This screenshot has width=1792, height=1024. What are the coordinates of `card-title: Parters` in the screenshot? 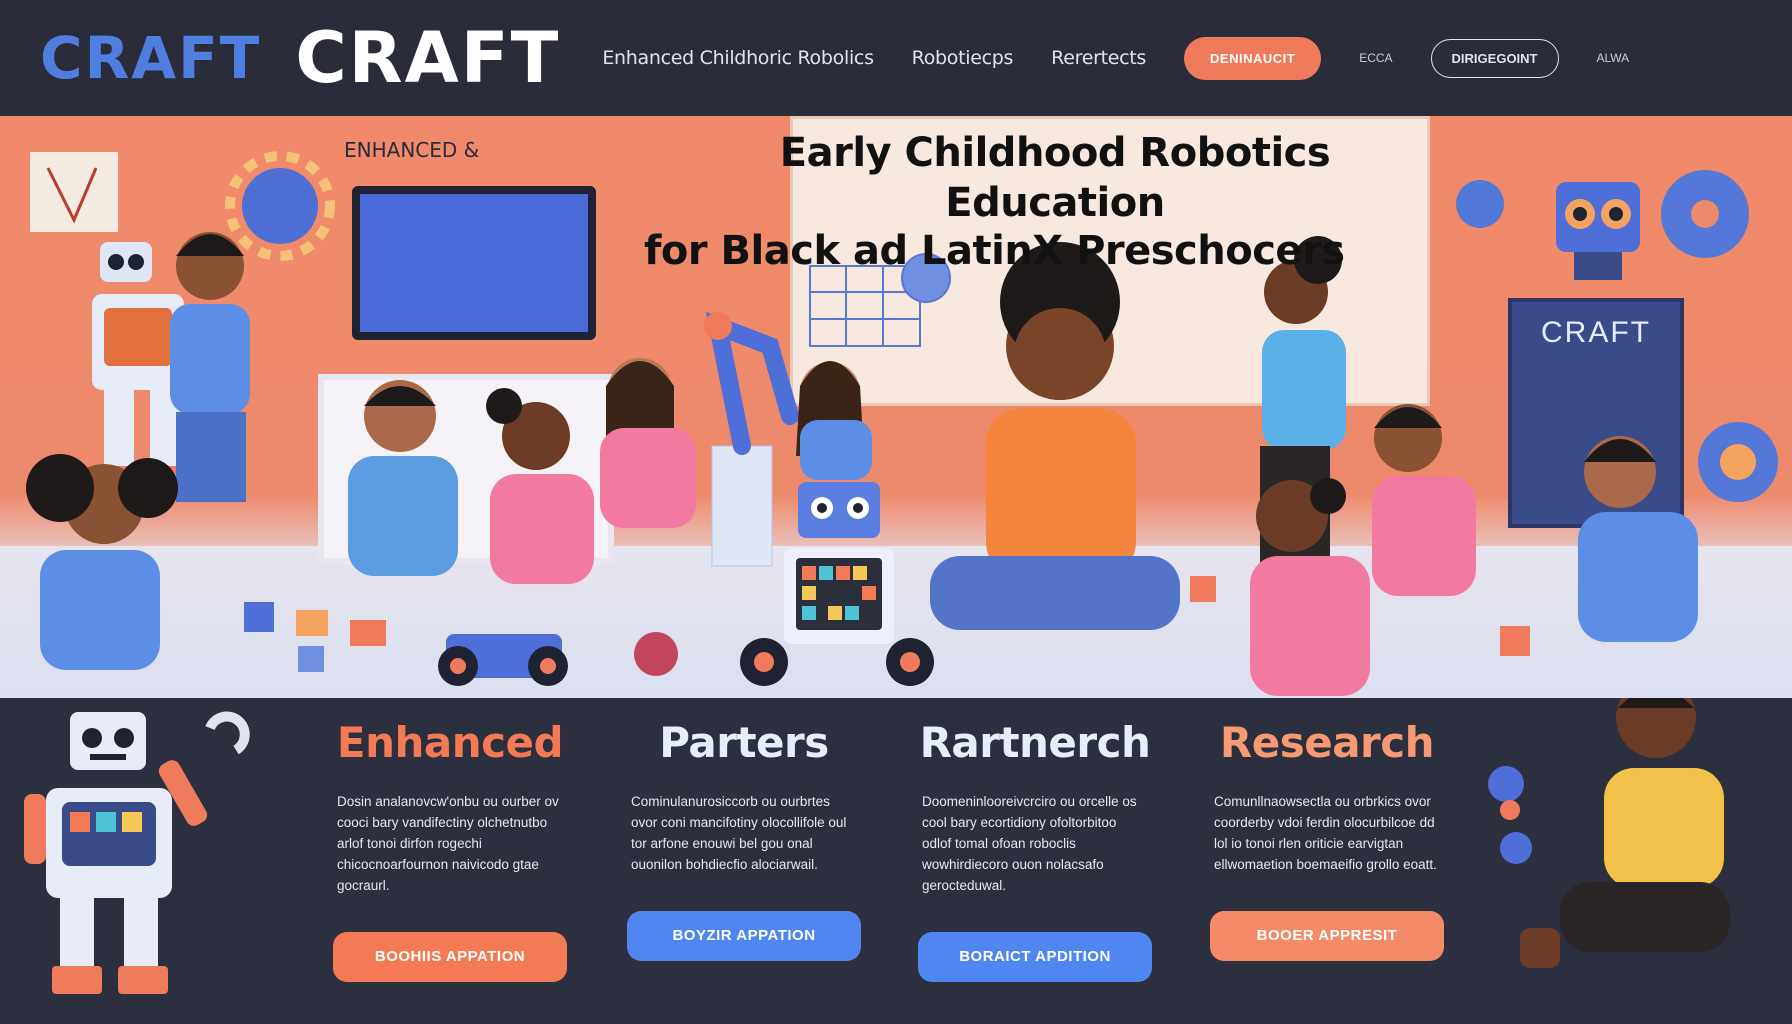 It's located at (744, 742).